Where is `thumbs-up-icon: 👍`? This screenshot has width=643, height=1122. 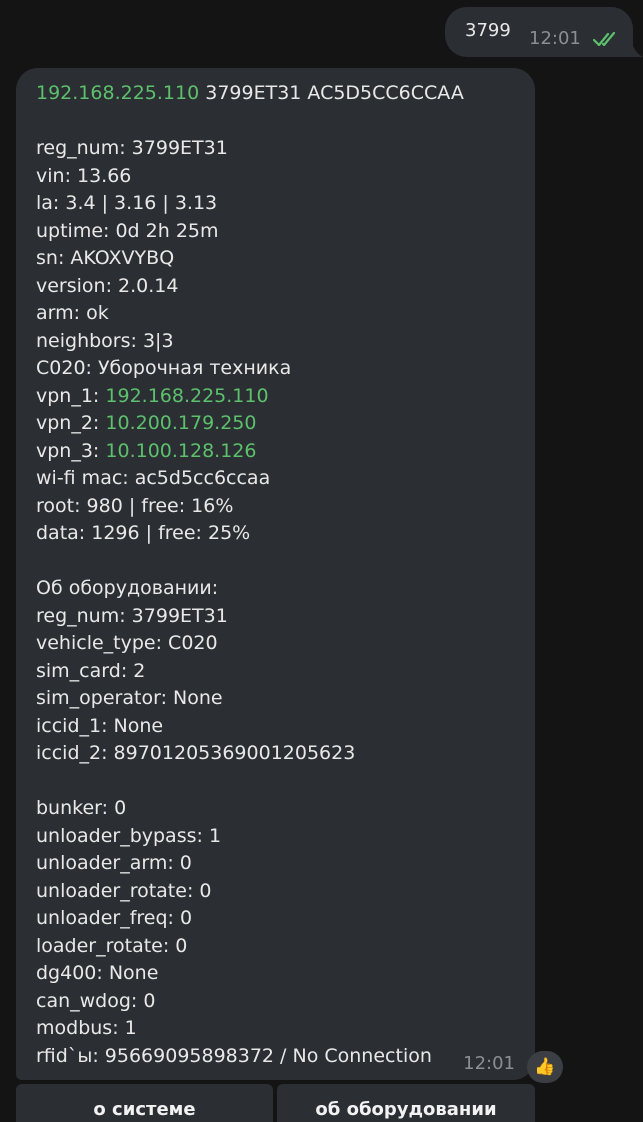
thumbs-up-icon: 👍 is located at coordinates (545, 1067).